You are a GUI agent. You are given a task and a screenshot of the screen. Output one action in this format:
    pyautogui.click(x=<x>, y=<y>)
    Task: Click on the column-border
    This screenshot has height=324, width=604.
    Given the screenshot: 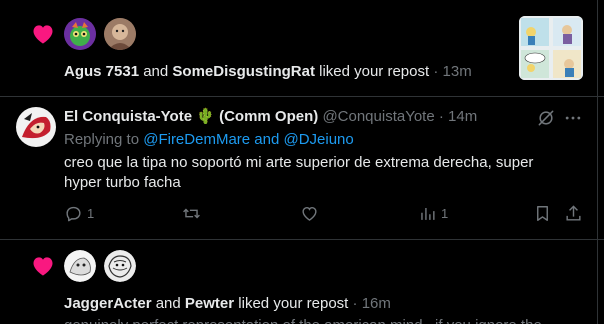 What is the action you would take?
    pyautogui.click(x=597, y=162)
    